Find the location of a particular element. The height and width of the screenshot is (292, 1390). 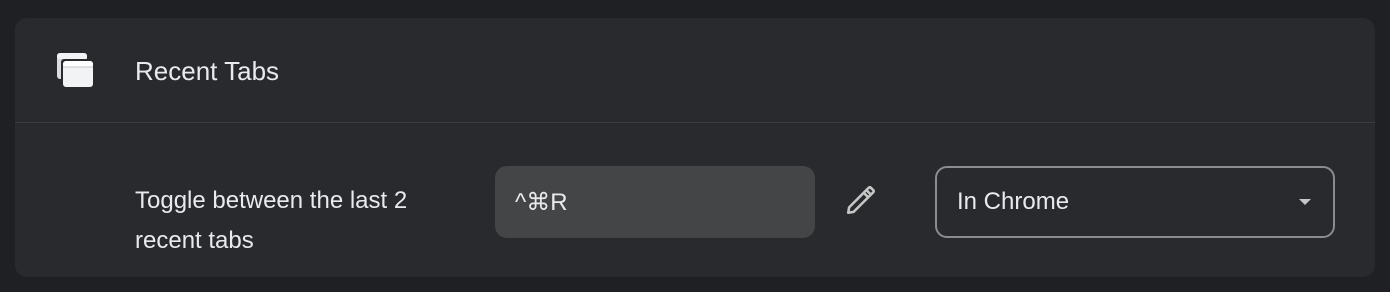

shortcut-value: ^⌘R is located at coordinates (541, 202).